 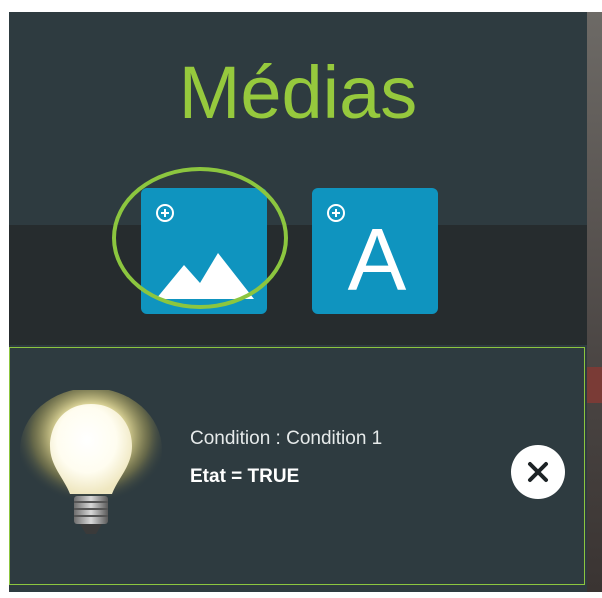 I want to click on background-edge, so click(x=594, y=302).